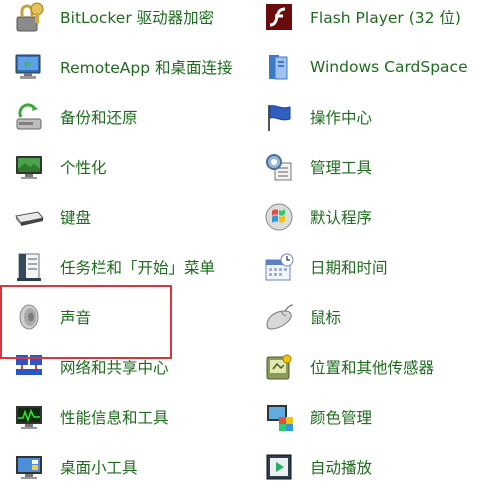 This screenshot has height=492, width=492. Describe the element at coordinates (385, 18) in the screenshot. I see `item-label: Flash Player (32 位)` at that location.